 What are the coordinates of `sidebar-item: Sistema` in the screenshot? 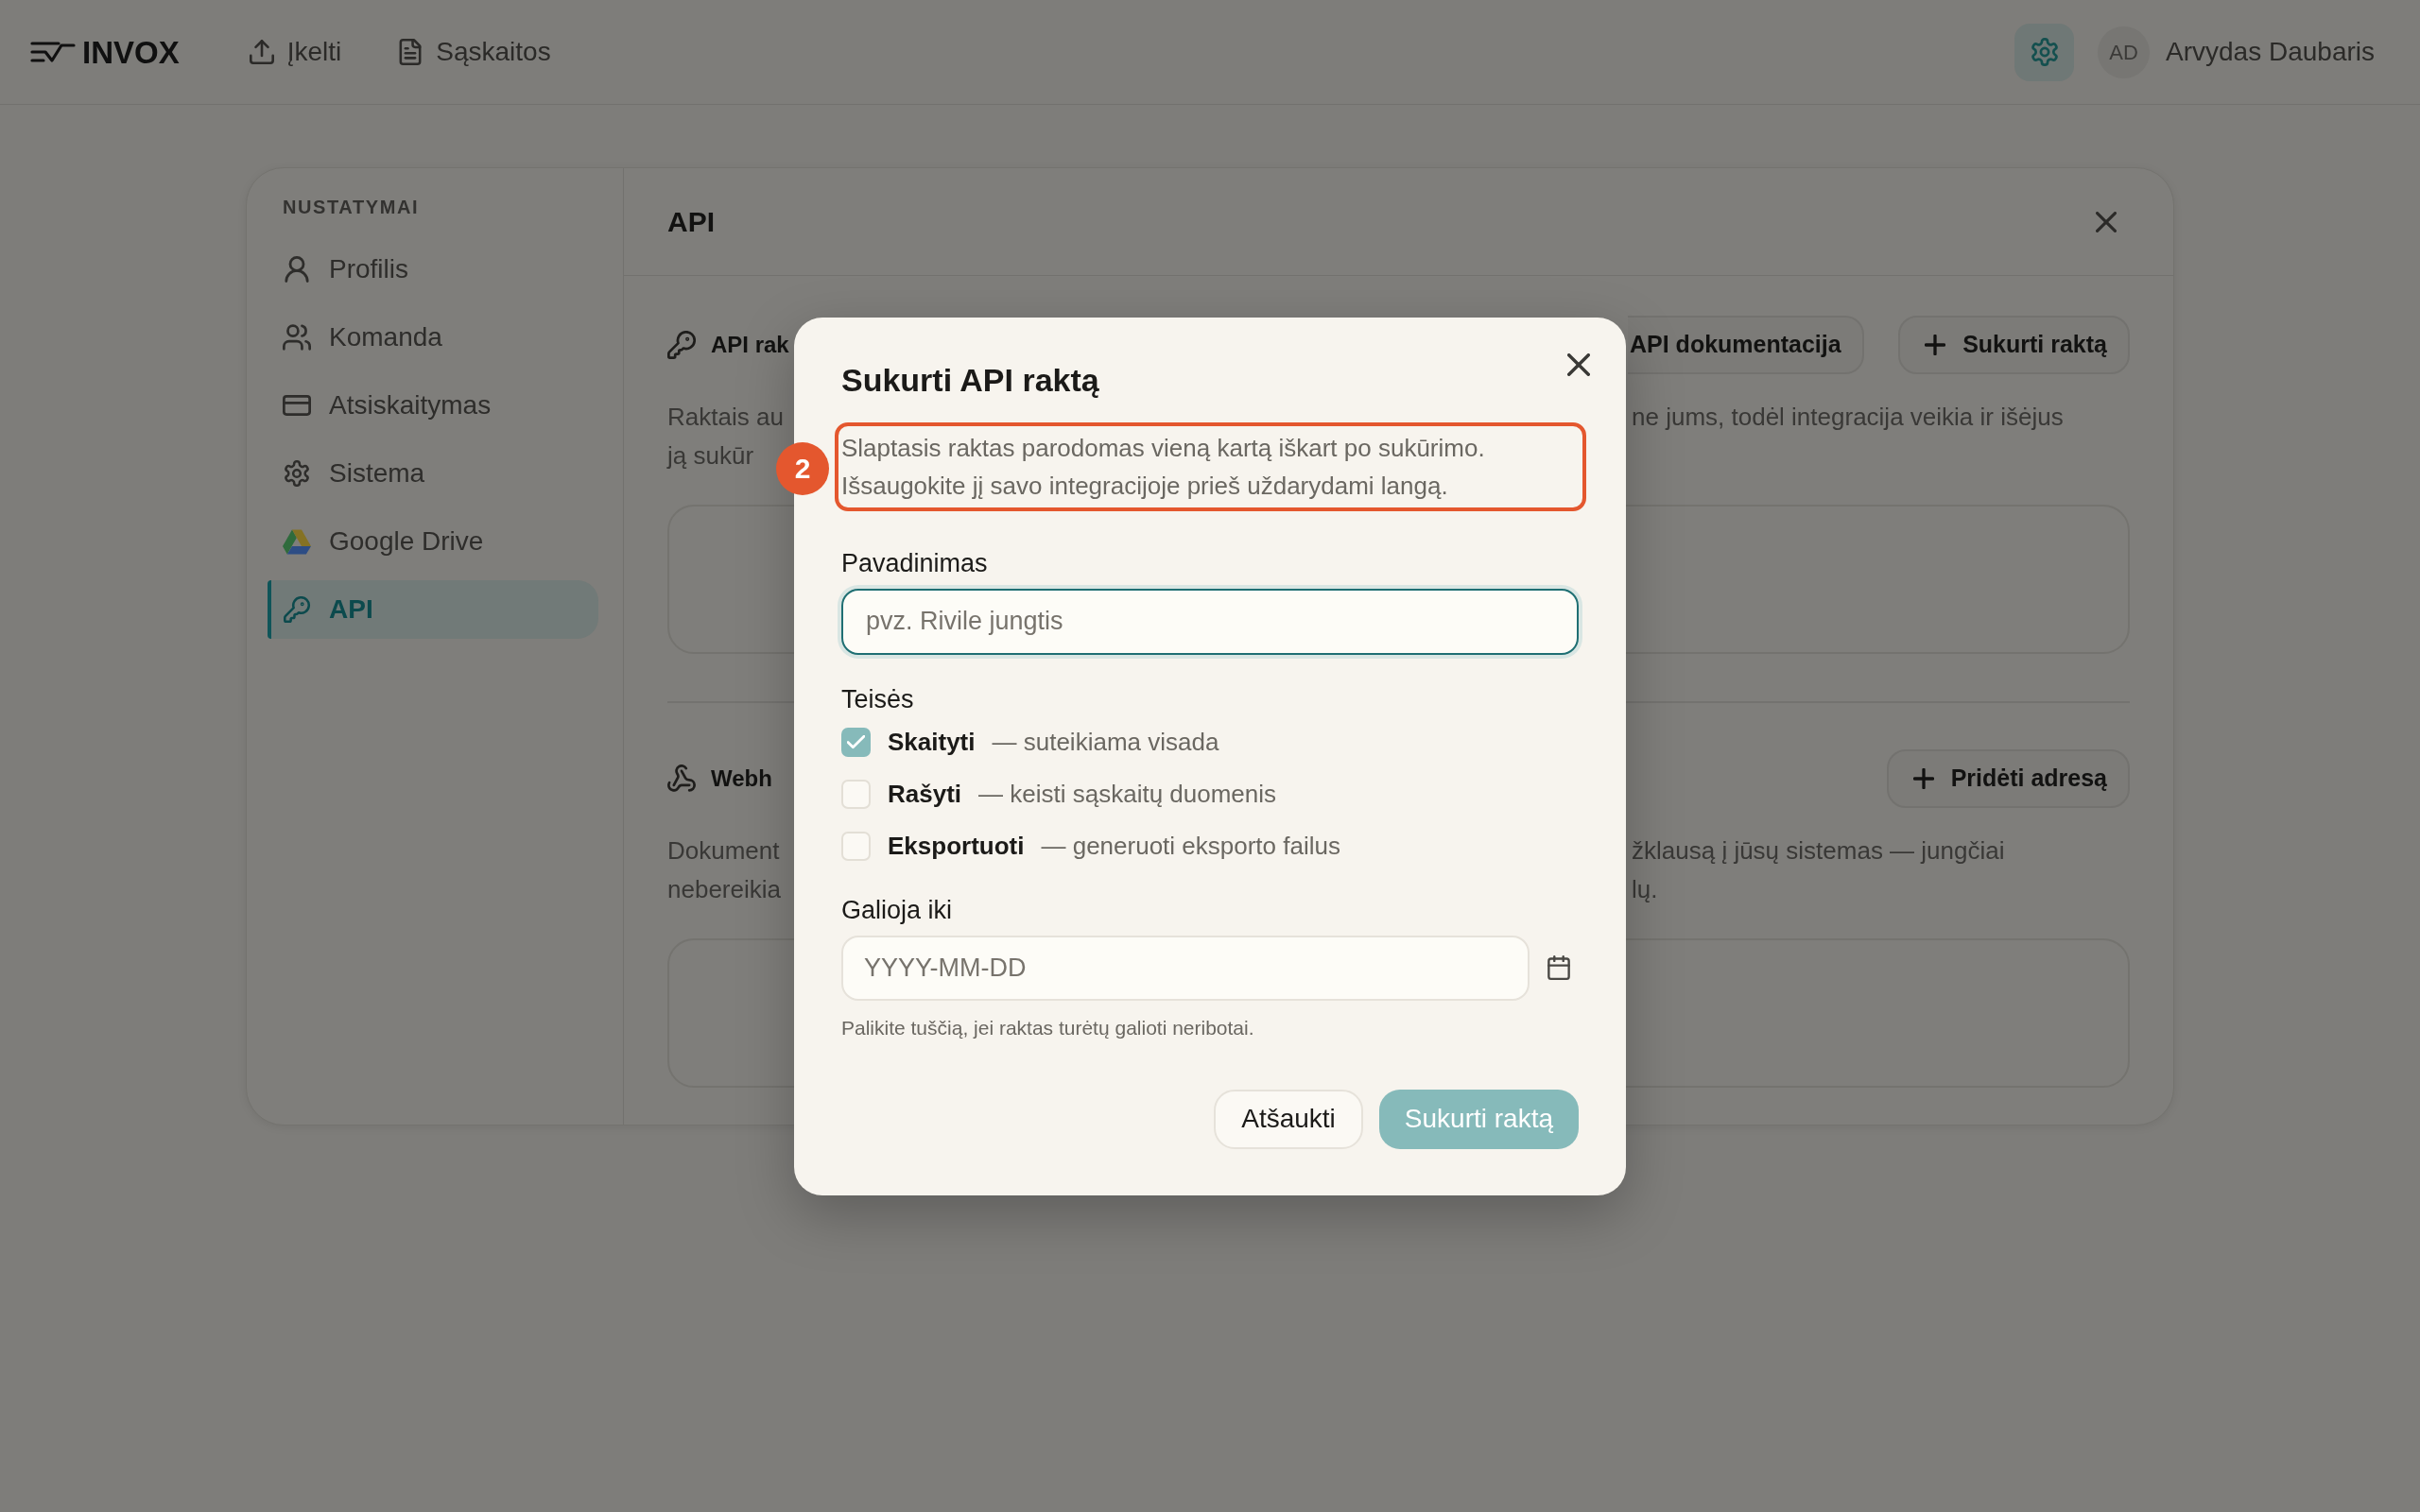 It's located at (433, 473).